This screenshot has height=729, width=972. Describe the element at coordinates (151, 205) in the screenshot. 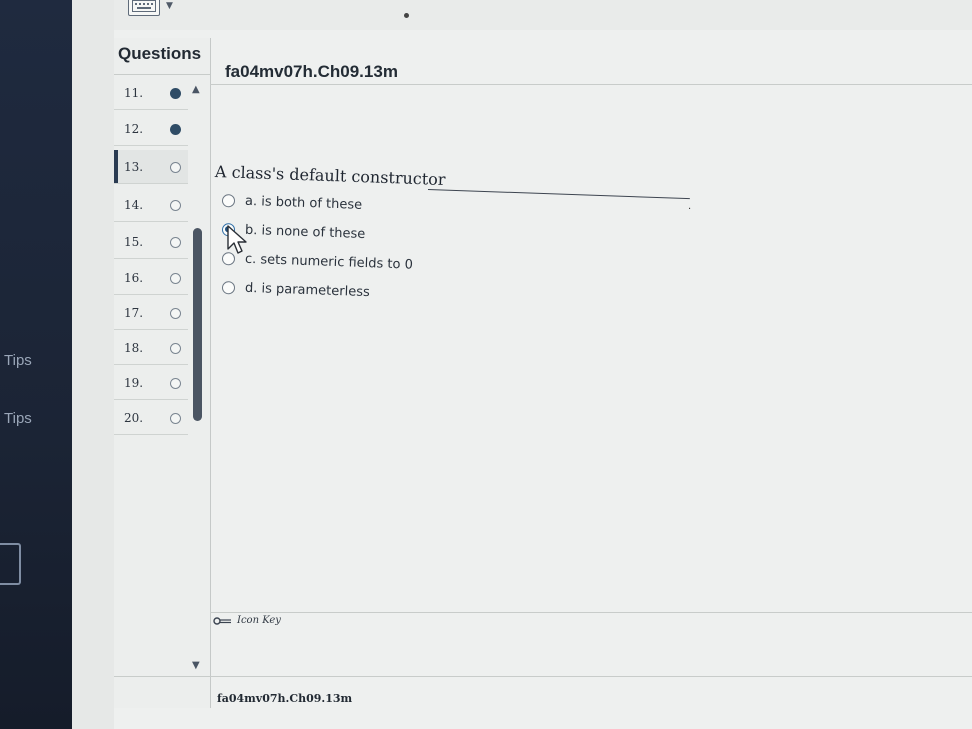

I see `question-item-14: 14.` at that location.